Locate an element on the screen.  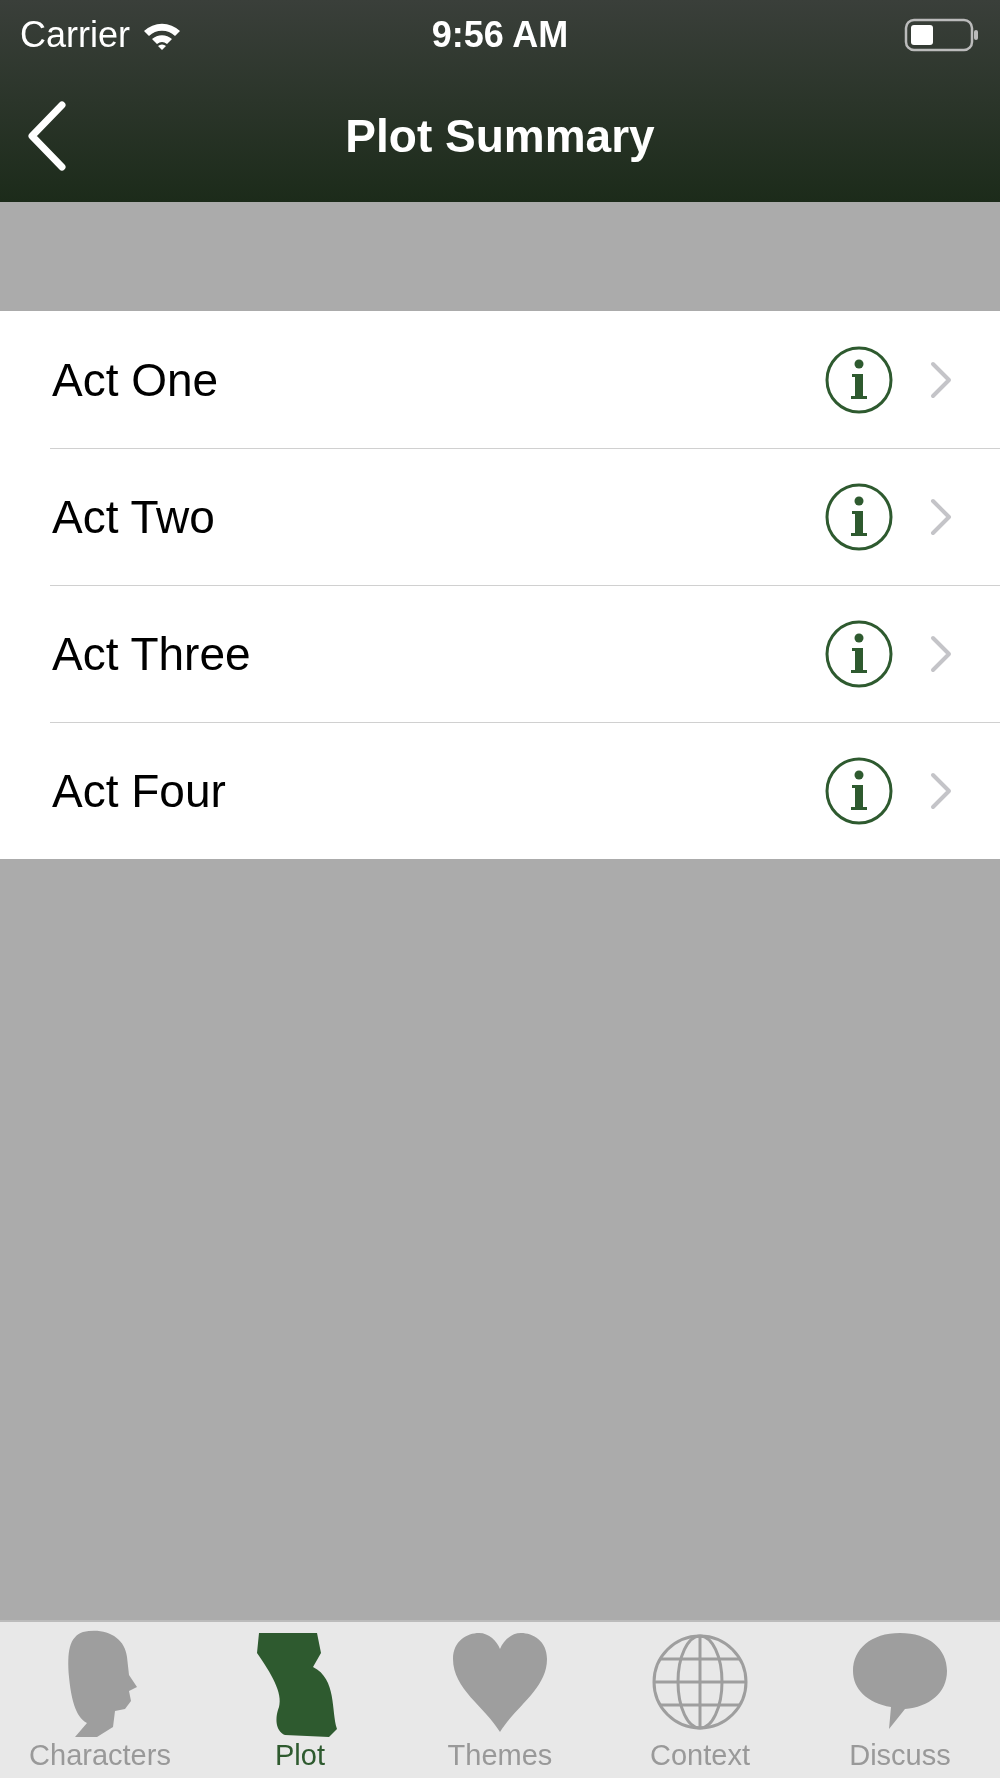
screen-title: Plot Summary is located at coordinates (500, 136).